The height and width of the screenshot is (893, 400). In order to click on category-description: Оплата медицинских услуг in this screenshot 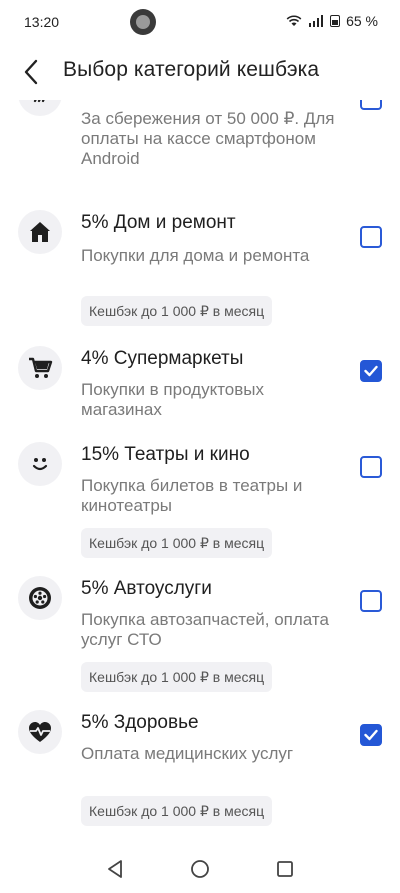, I will do `click(187, 753)`.